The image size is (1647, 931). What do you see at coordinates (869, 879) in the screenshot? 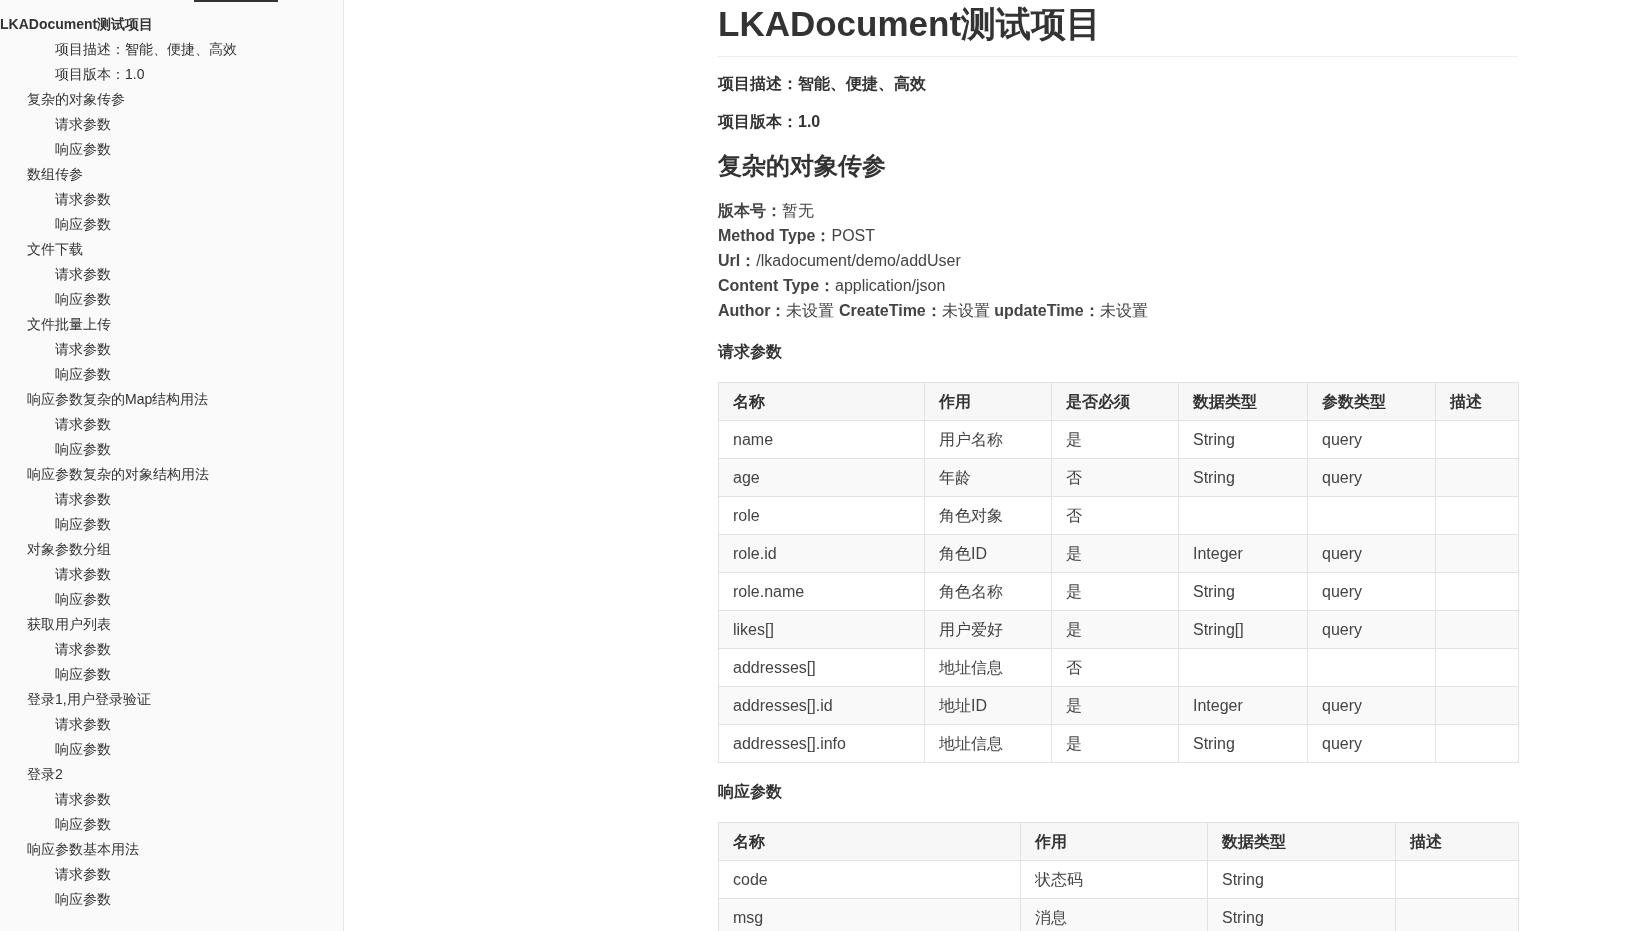
I see `table-cell: code` at bounding box center [869, 879].